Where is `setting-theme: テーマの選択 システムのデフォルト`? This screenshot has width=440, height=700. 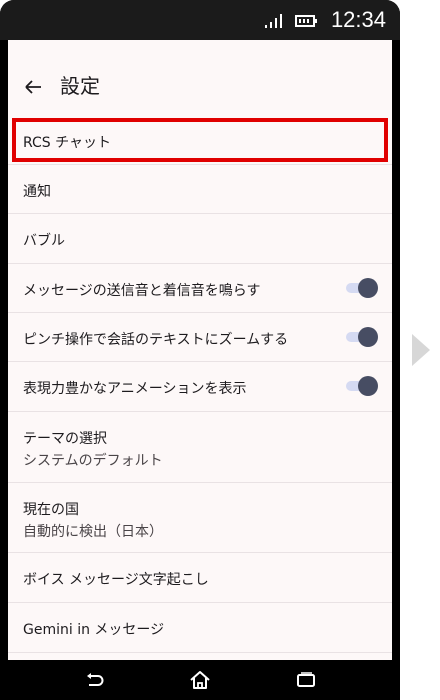 setting-theme: テーマの選択 システムのデフォルト is located at coordinates (200, 447).